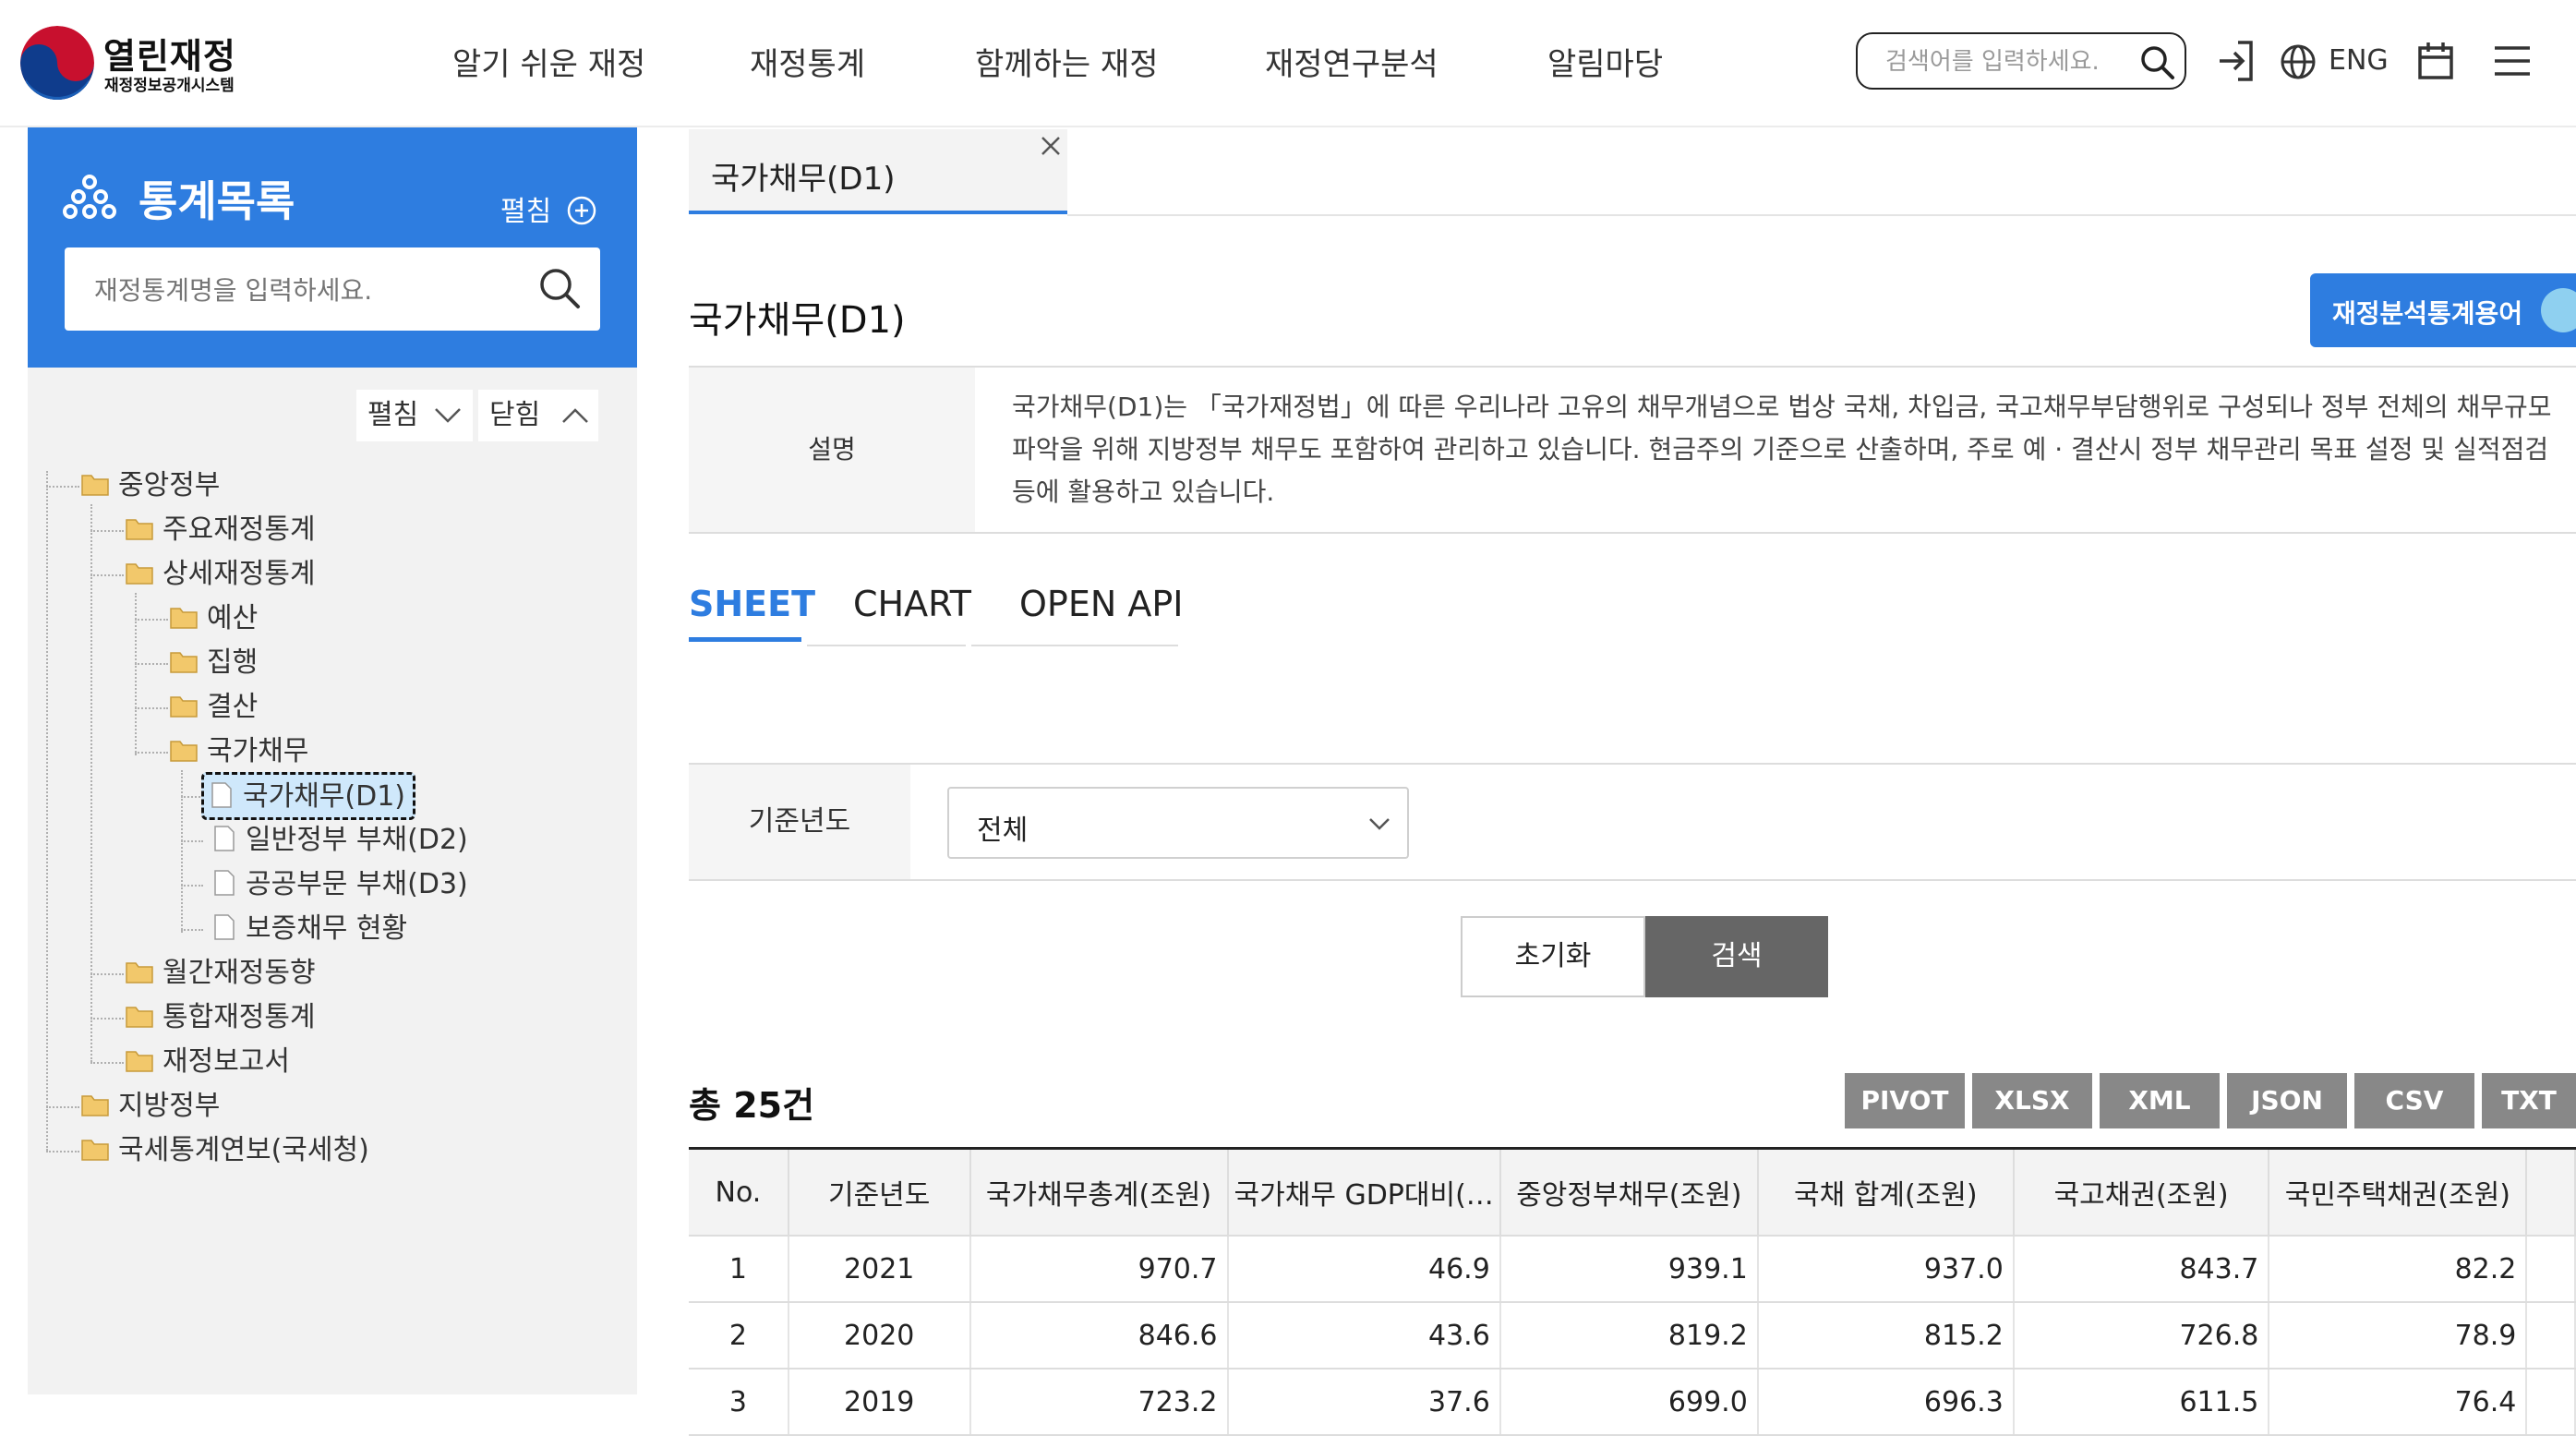 Image resolution: width=2576 pixels, height=1436 pixels. Describe the element at coordinates (807, 62) in the screenshot. I see `nav-finance-stats: 재정통계` at that location.